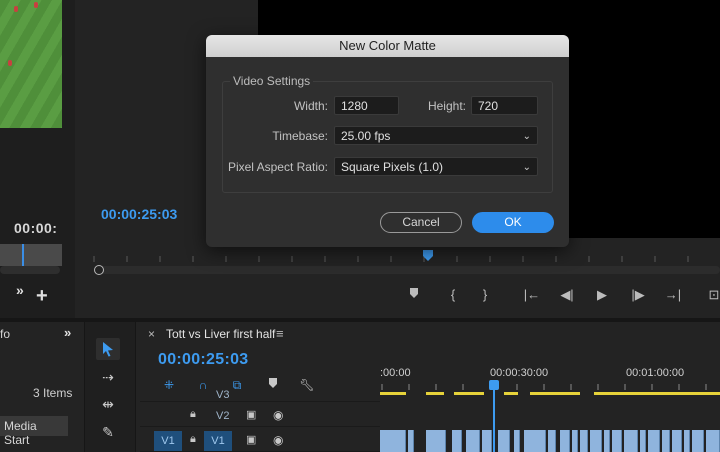 This screenshot has height=452, width=720. Describe the element at coordinates (494, 419) in the screenshot. I see `timeline-playhead-line` at that location.